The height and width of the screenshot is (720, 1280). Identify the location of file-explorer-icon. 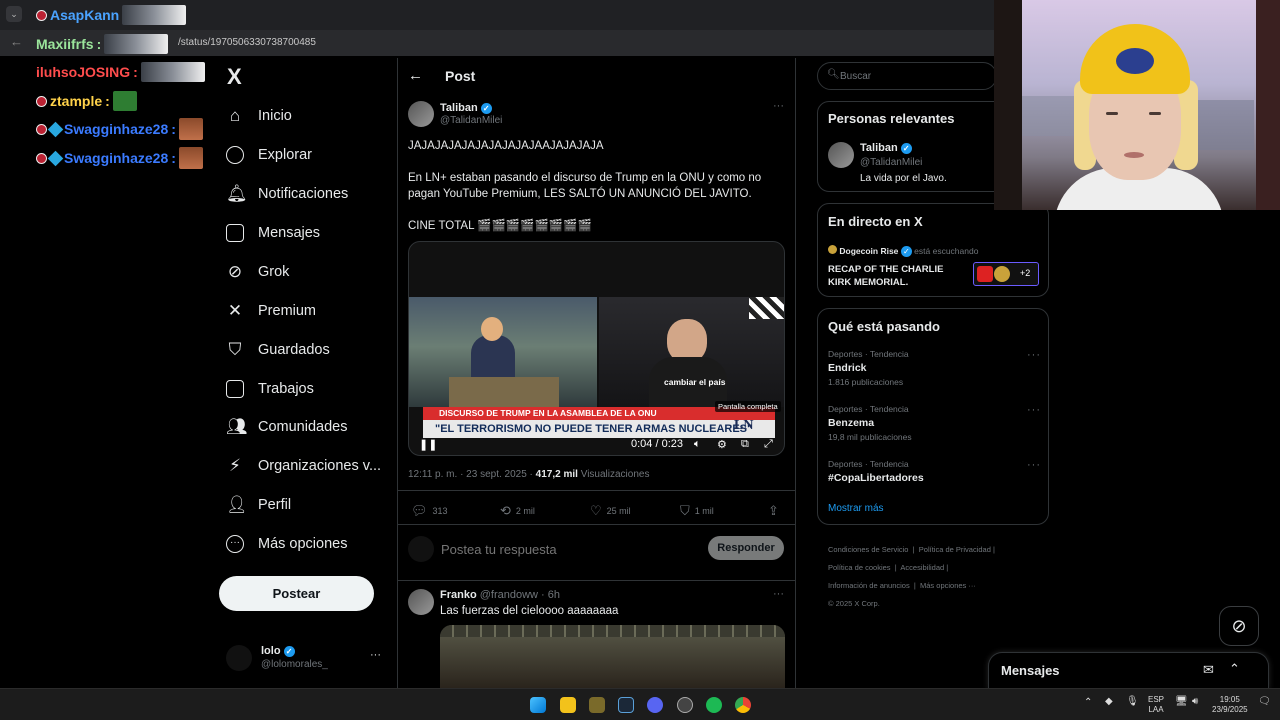
(568, 705).